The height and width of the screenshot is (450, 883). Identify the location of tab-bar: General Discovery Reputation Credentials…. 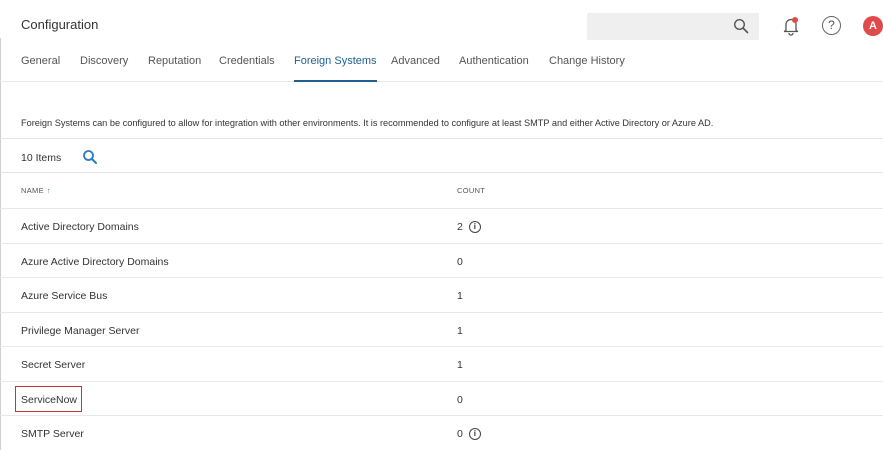
(441, 67).